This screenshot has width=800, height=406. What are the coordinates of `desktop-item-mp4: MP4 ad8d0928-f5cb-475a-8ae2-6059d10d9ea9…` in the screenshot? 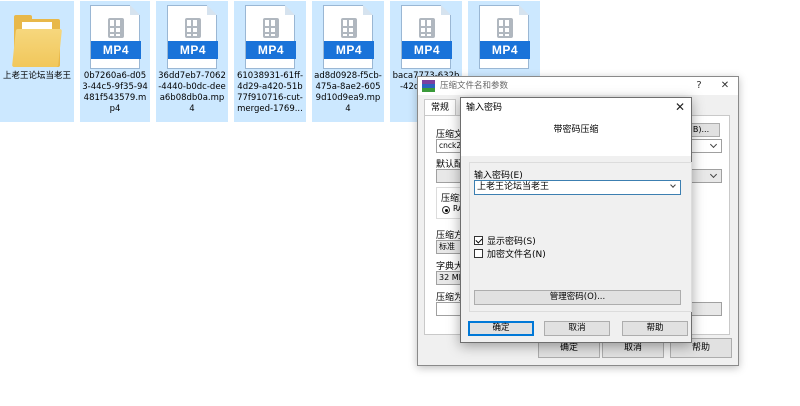 It's located at (348, 61).